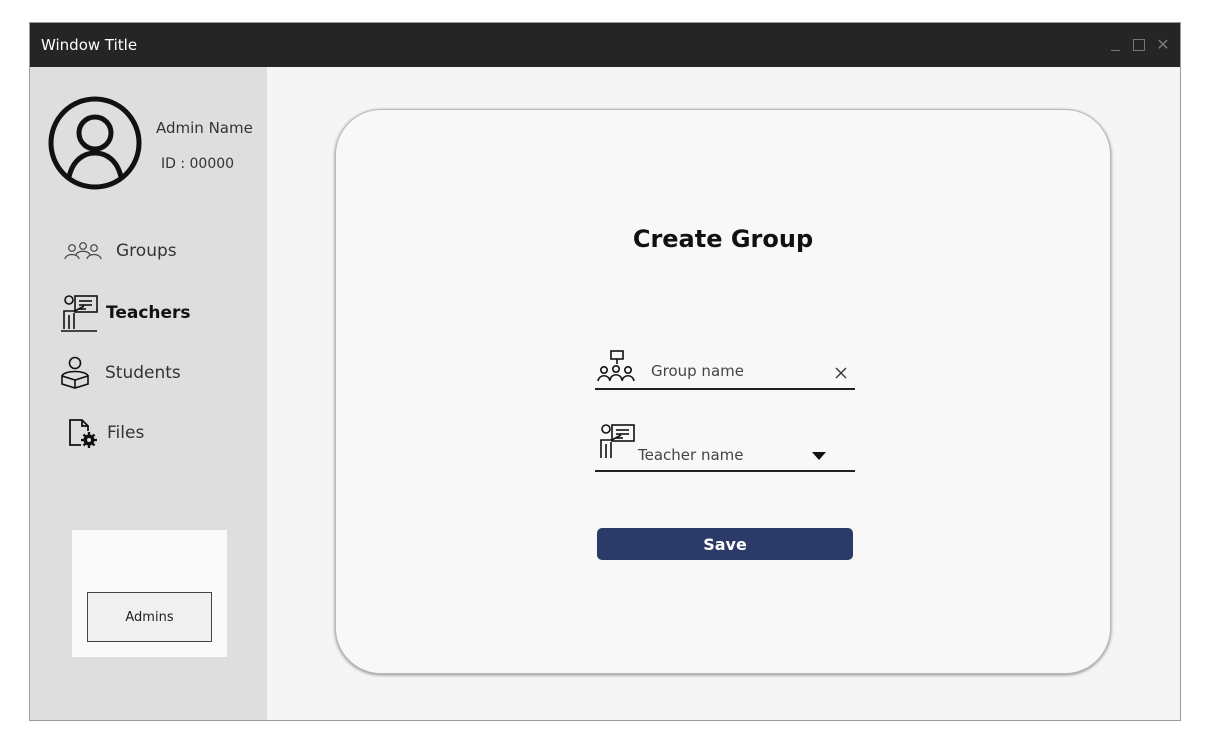 This screenshot has height=748, width=1211. I want to click on page-title: Create Group, so click(723, 239).